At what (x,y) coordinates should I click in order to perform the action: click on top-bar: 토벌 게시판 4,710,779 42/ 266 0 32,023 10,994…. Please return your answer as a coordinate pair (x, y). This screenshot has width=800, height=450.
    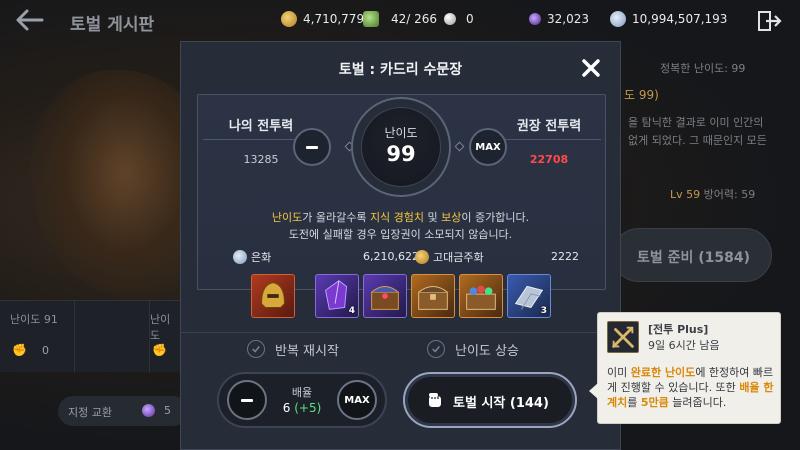
    Looking at the image, I should click on (400, 20).